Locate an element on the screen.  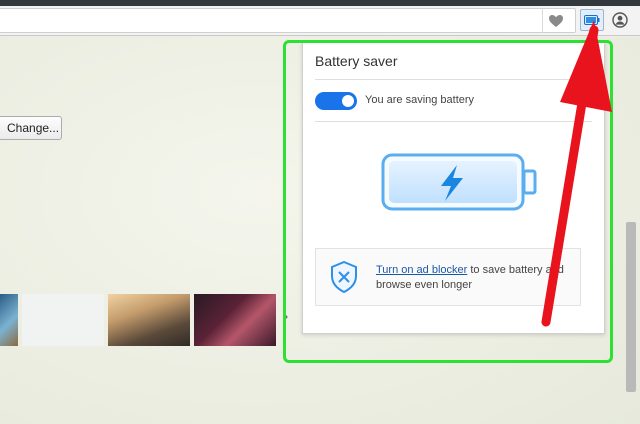
profile-icon is located at coordinates (620, 20).